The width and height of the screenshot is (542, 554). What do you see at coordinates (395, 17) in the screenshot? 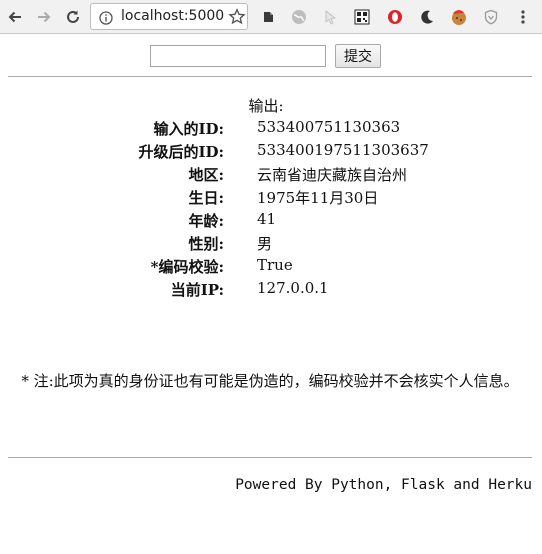
I see `opera-extension-icon` at bounding box center [395, 17].